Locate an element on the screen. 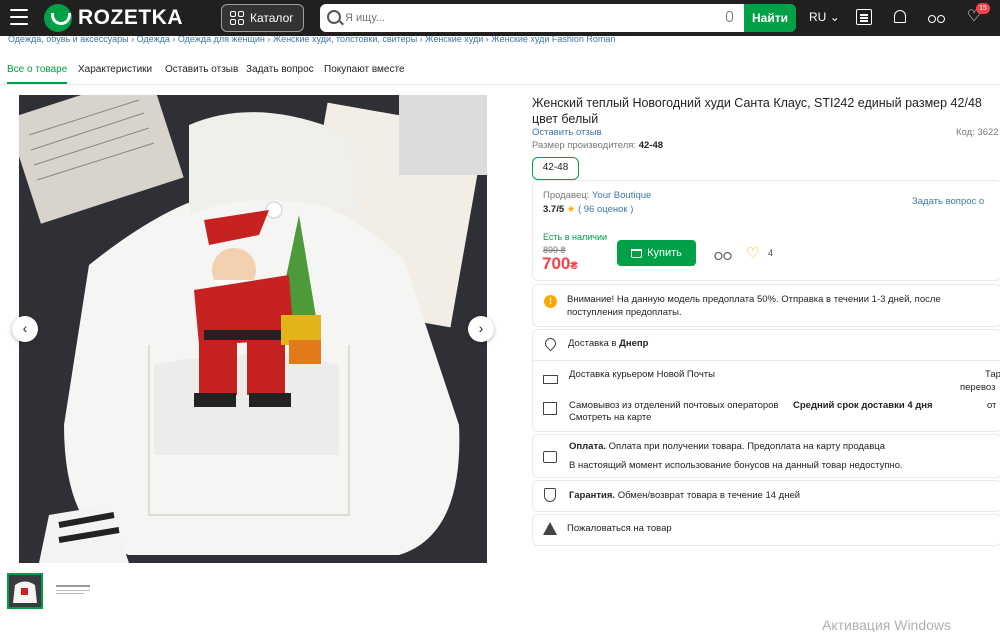 The image size is (1000, 632). tab-characteristics: Характеристики is located at coordinates (115, 69).